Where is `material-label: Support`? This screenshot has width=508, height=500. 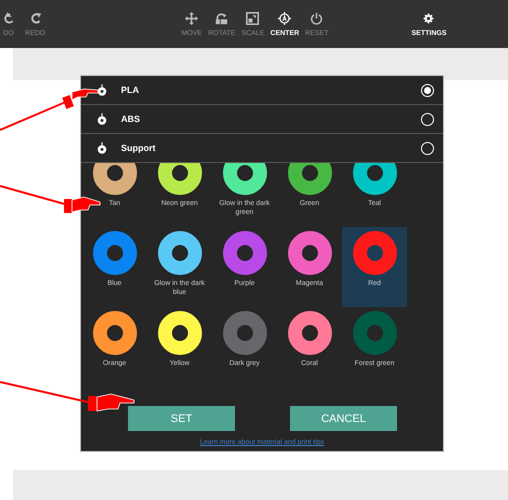 material-label: Support is located at coordinates (138, 148).